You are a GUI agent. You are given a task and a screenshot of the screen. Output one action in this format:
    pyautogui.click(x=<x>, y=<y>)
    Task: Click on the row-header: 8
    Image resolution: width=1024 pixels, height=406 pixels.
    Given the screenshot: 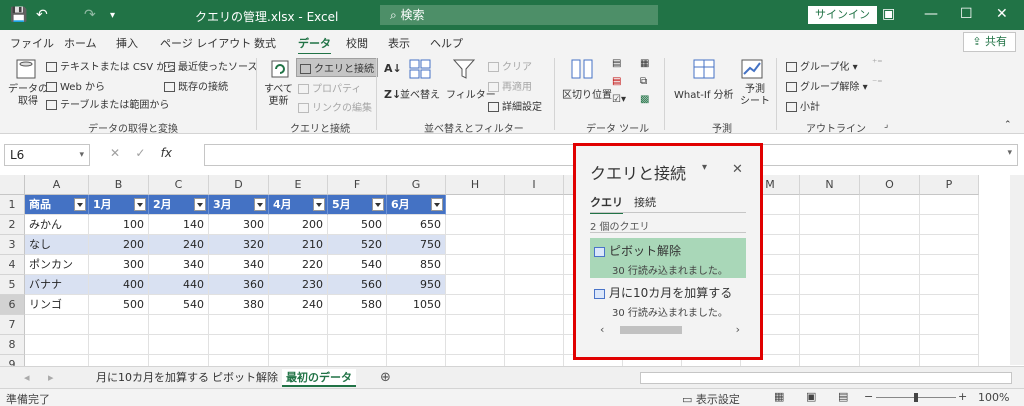 What is the action you would take?
    pyautogui.click(x=12, y=345)
    